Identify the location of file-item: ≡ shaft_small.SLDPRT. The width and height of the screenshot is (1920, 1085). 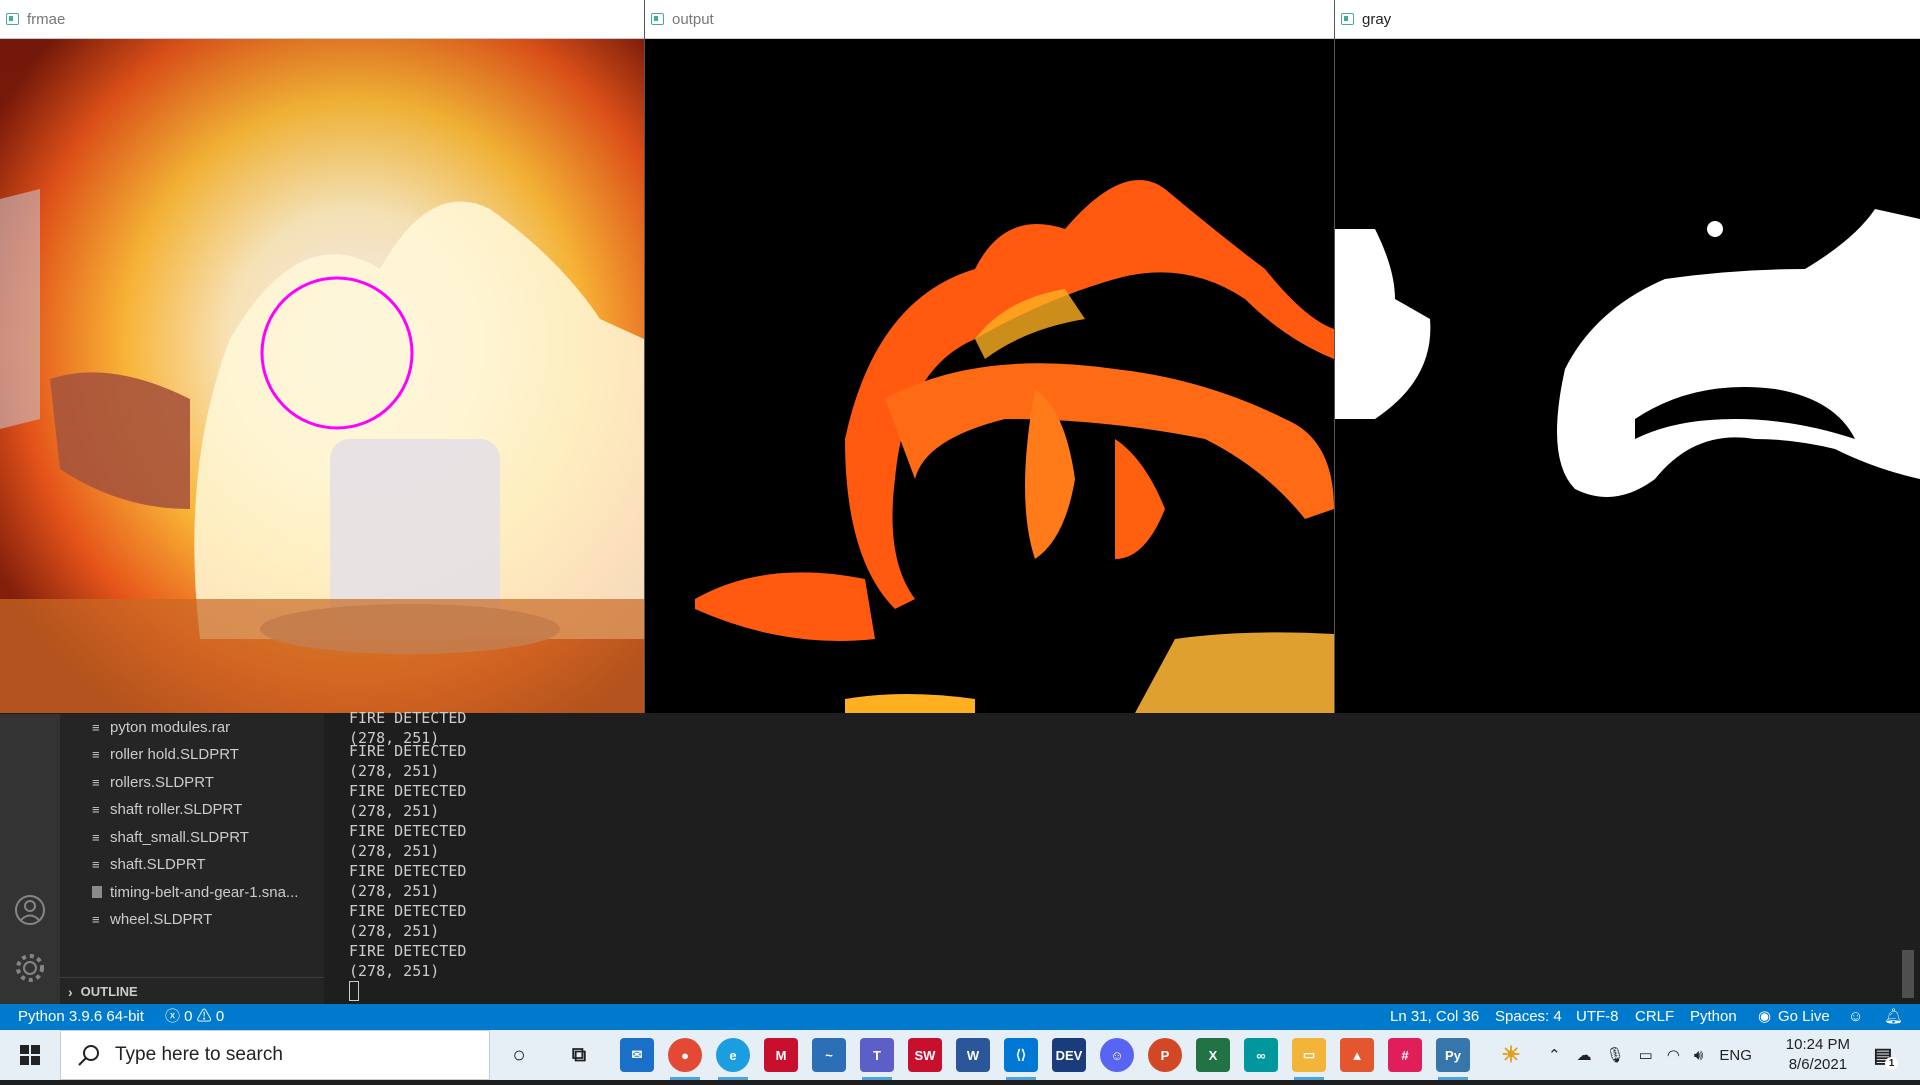
(170, 837).